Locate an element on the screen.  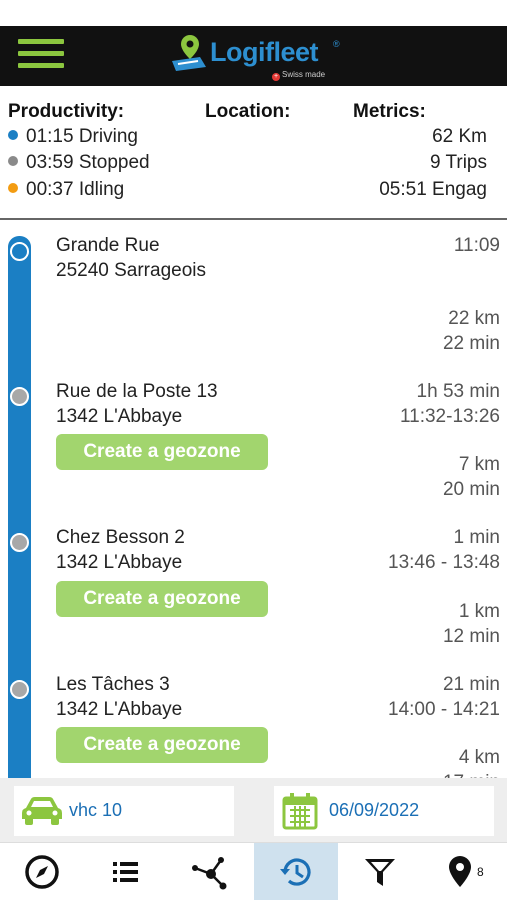
route-network-icon is located at coordinates (209, 873).